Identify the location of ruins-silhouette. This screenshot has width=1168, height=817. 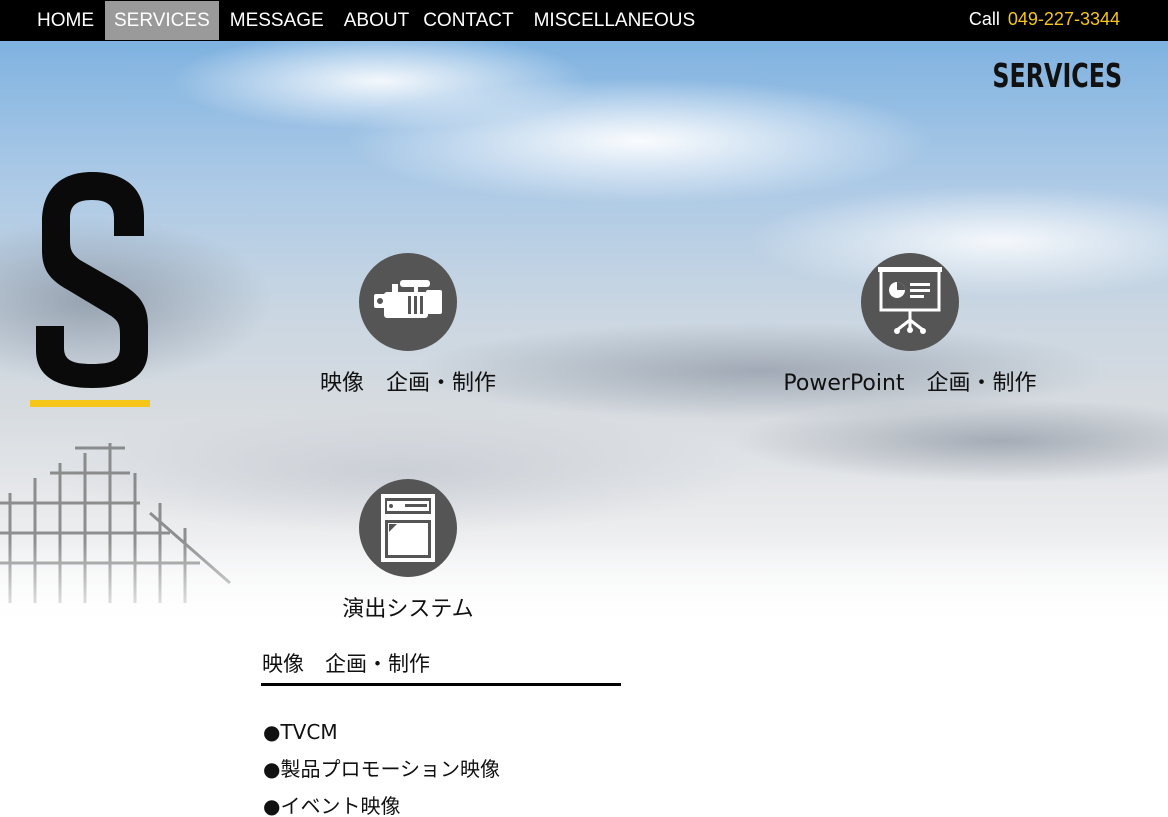
(115, 523).